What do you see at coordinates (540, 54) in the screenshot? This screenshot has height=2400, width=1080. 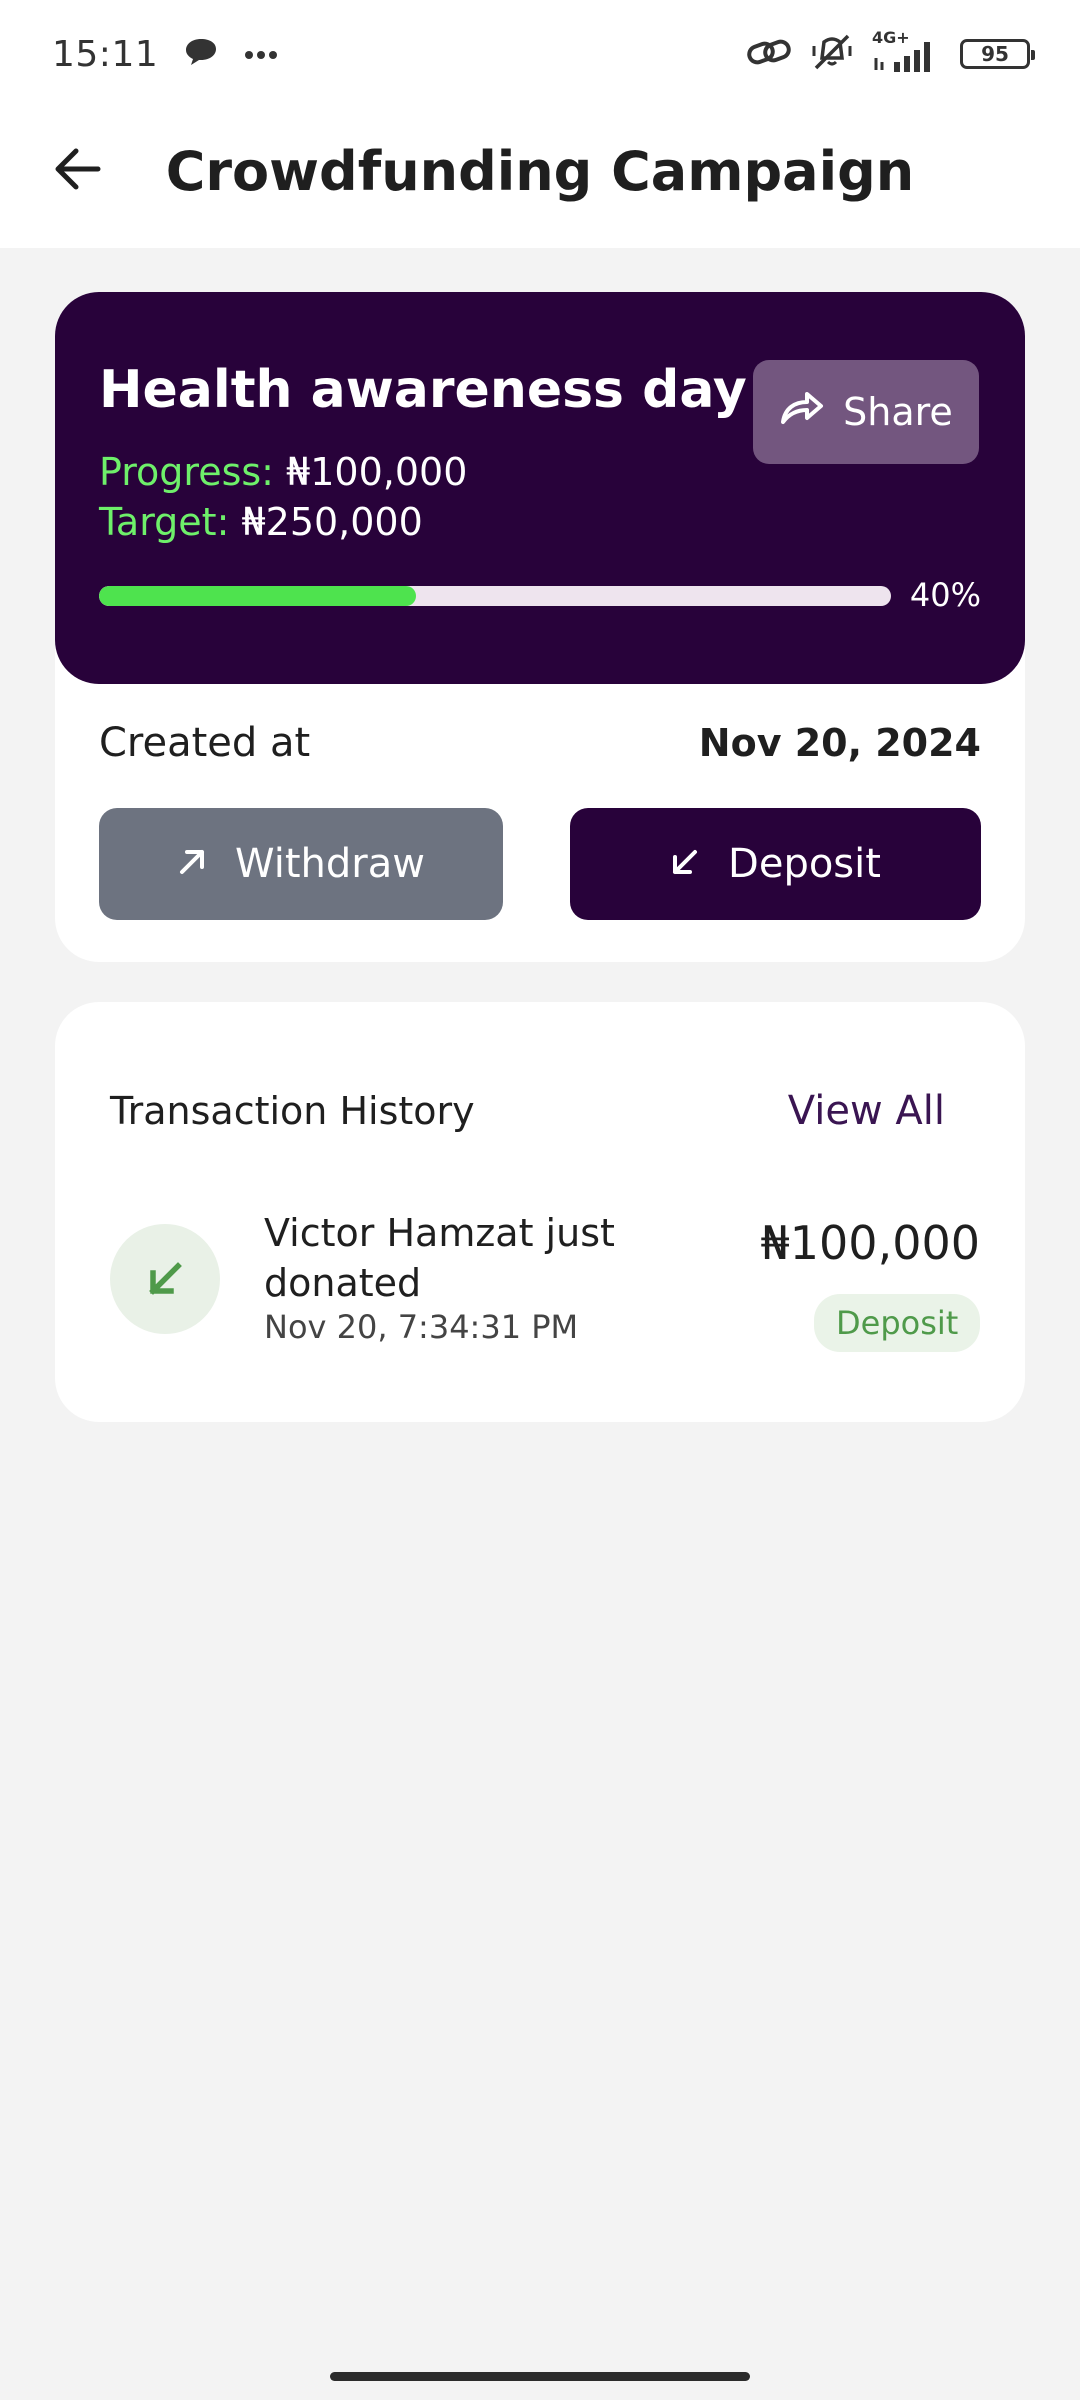 I see `status-bar: 15:11 4G+ 95` at bounding box center [540, 54].